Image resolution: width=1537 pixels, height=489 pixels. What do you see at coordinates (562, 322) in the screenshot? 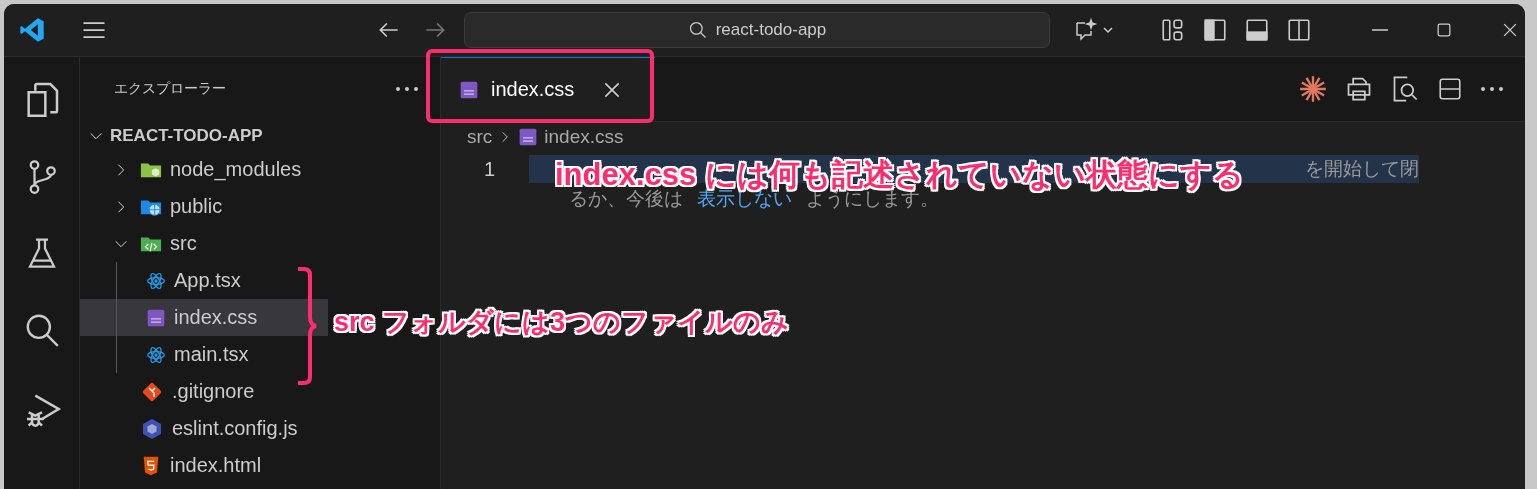
I see `annotation-text: src フォルダには3つのファイルのみ` at bounding box center [562, 322].